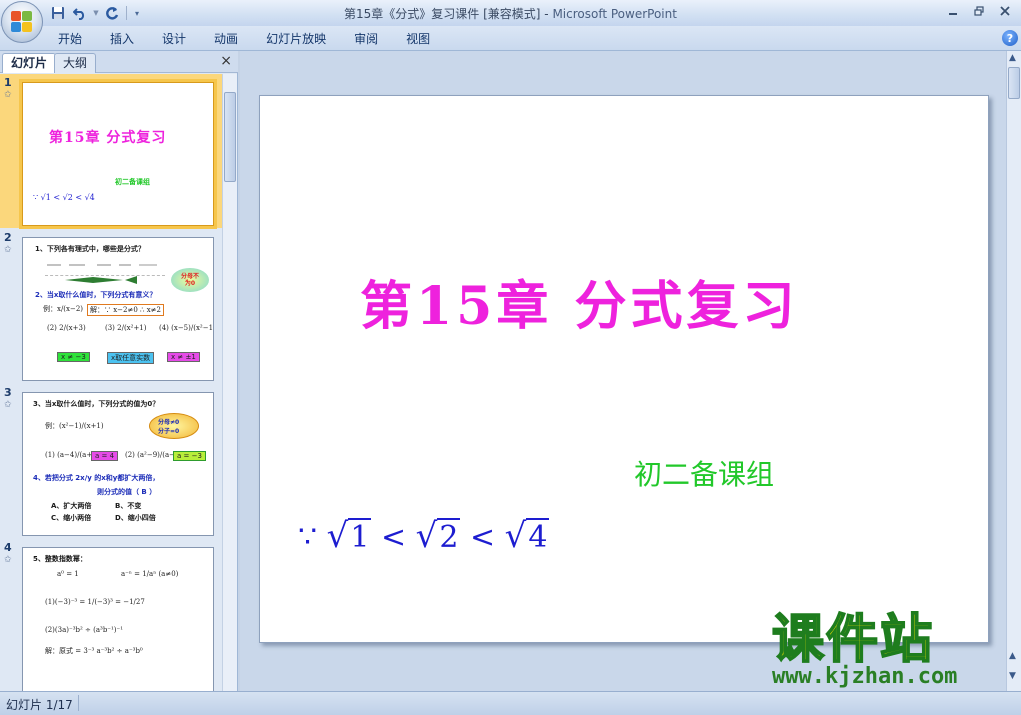  Describe the element at coordinates (29, 63) in the screenshot. I see `tab-slides: 幻灯片` at that location.